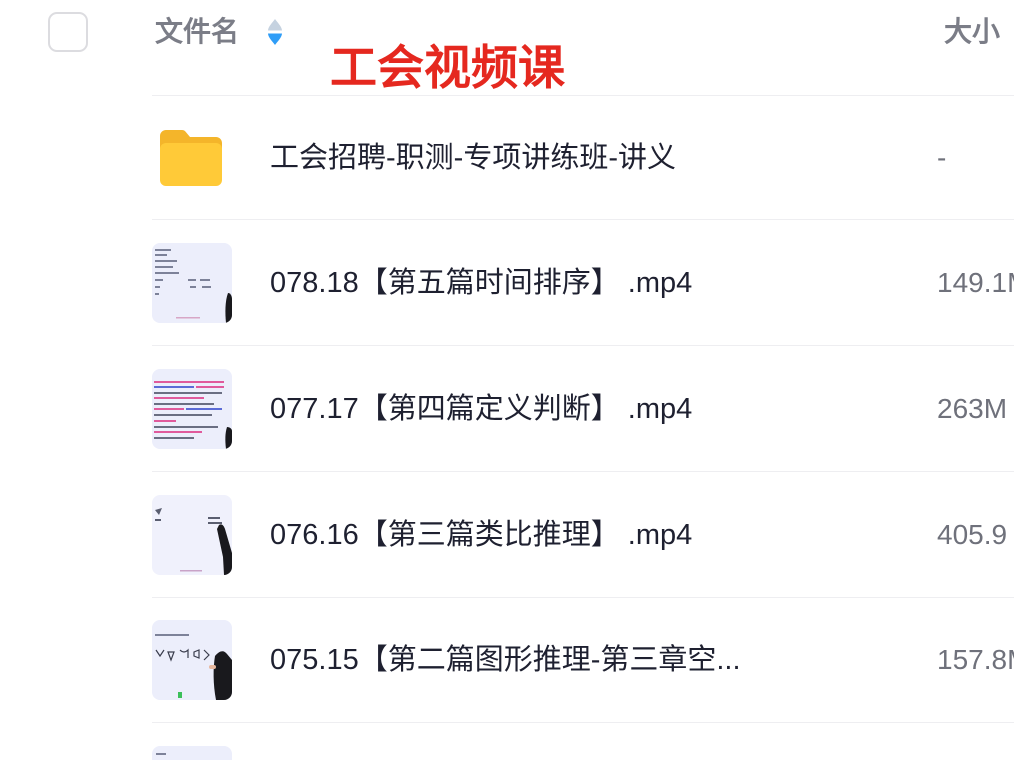 Image resolution: width=1014 pixels, height=760 pixels. What do you see at coordinates (275, 25) in the screenshot?
I see `sort-ascending-arrow` at bounding box center [275, 25].